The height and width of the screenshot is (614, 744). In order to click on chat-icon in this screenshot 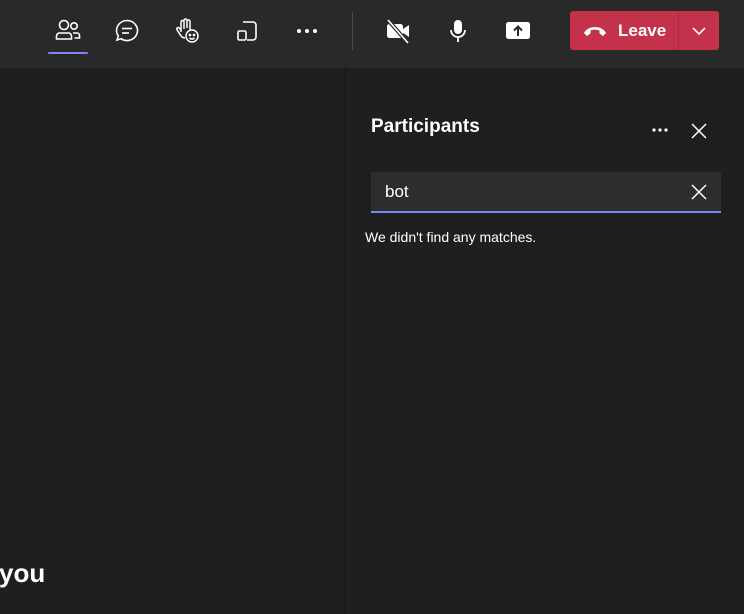, I will do `click(127, 30)`.